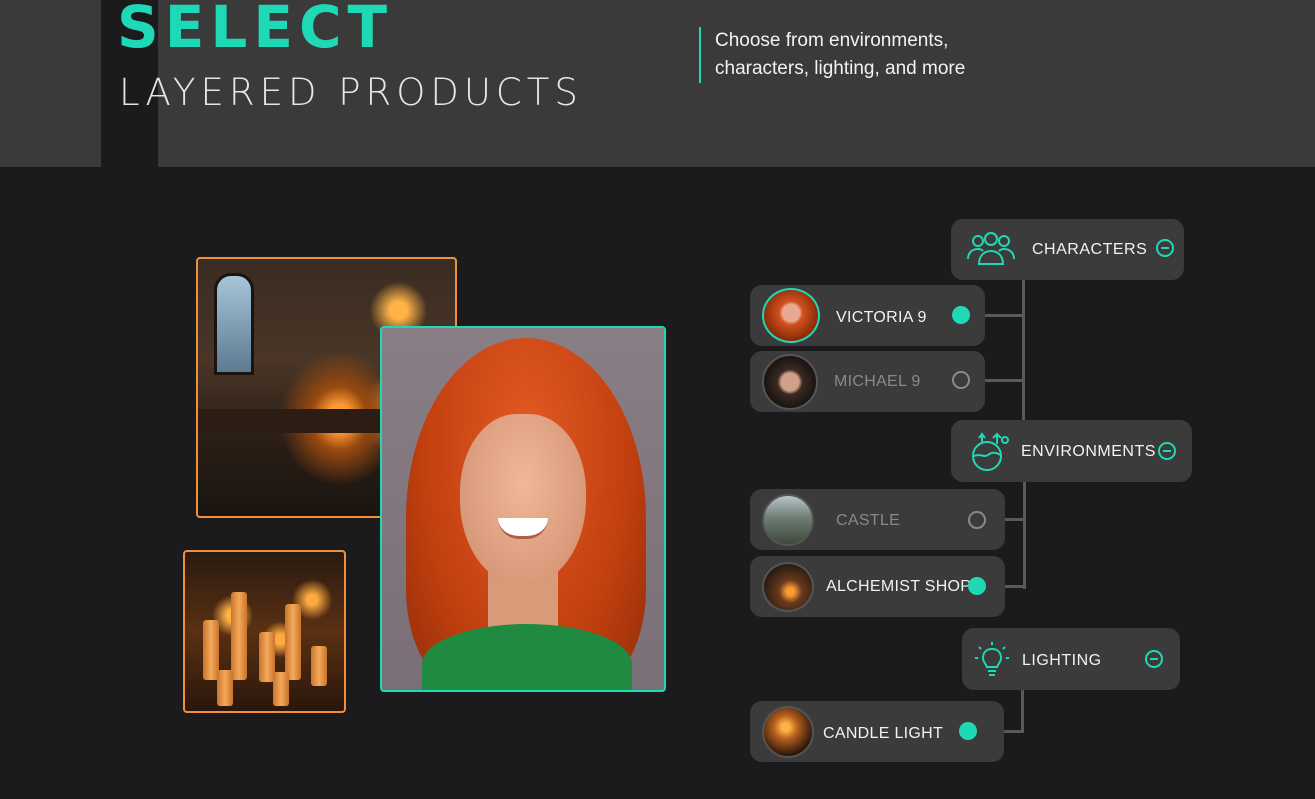 This screenshot has height=799, width=1315. I want to click on michael-avatar, so click(790, 382).